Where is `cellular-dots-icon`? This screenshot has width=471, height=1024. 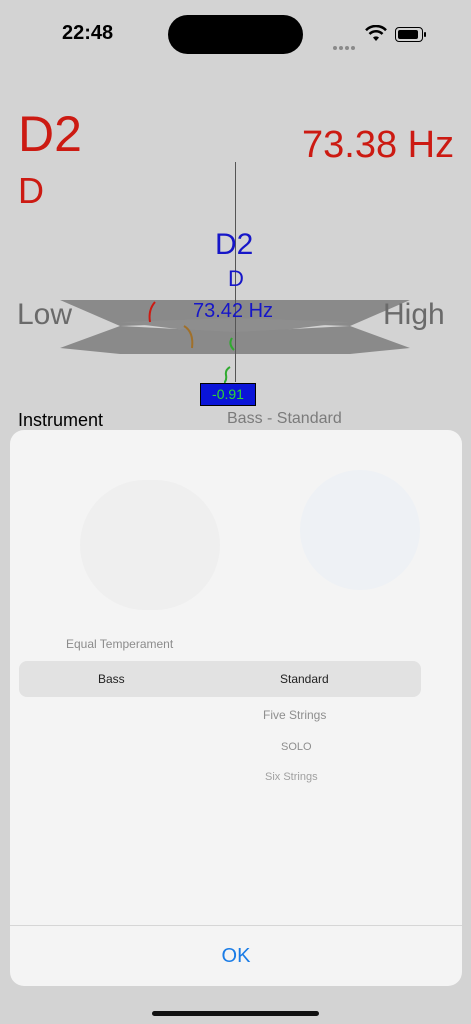
cellular-dots-icon is located at coordinates (345, 43).